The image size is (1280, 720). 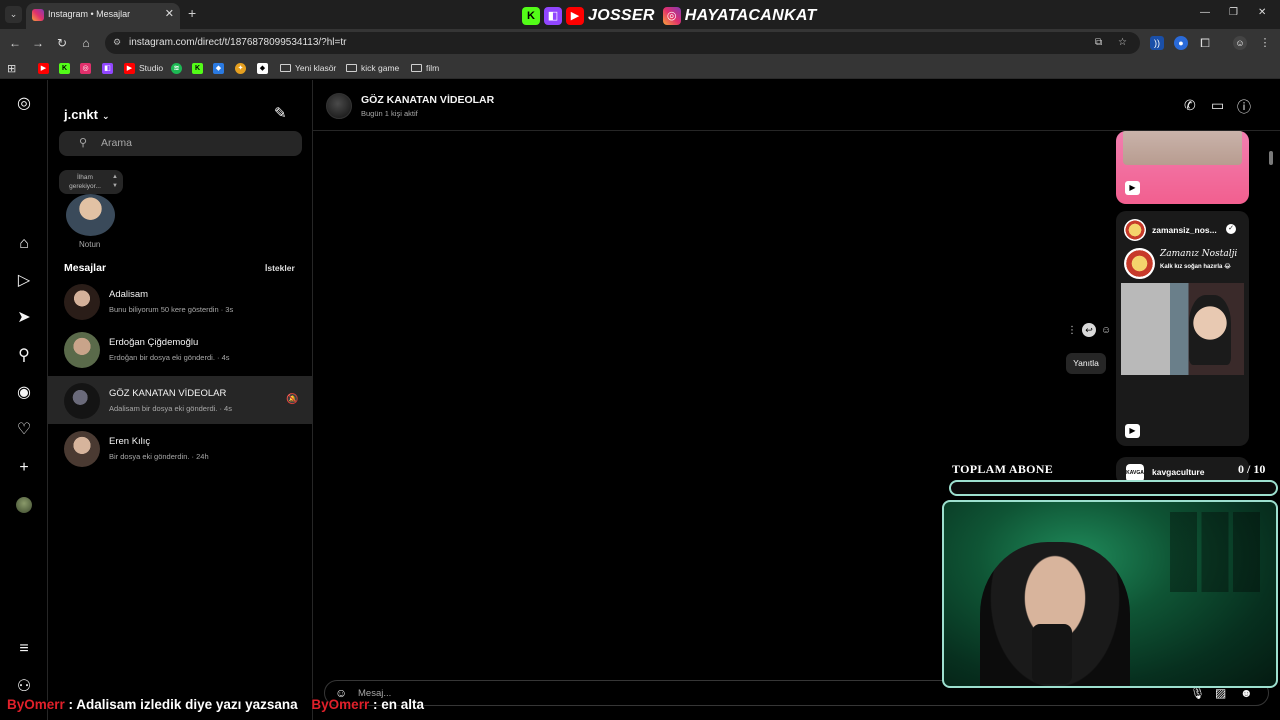 What do you see at coordinates (1233, 12) in the screenshot?
I see `maximize-button: ❐` at bounding box center [1233, 12].